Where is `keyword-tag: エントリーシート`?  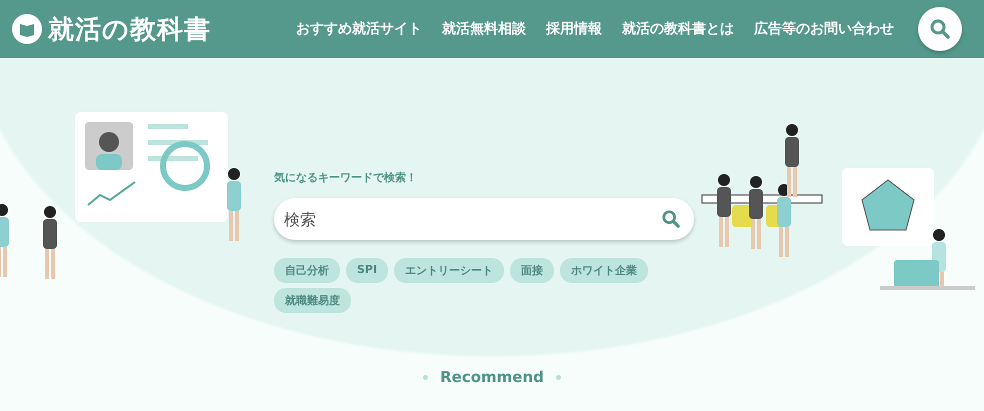 keyword-tag: エントリーシート is located at coordinates (449, 270).